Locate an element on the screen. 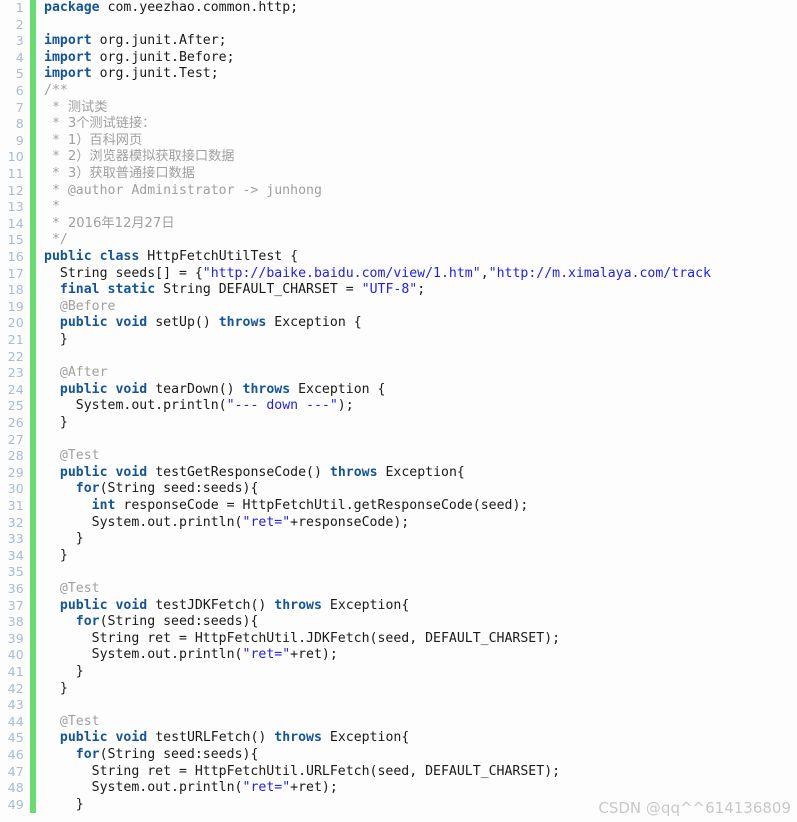  code-line: 5 import org.junit.Test; is located at coordinates (398, 74).